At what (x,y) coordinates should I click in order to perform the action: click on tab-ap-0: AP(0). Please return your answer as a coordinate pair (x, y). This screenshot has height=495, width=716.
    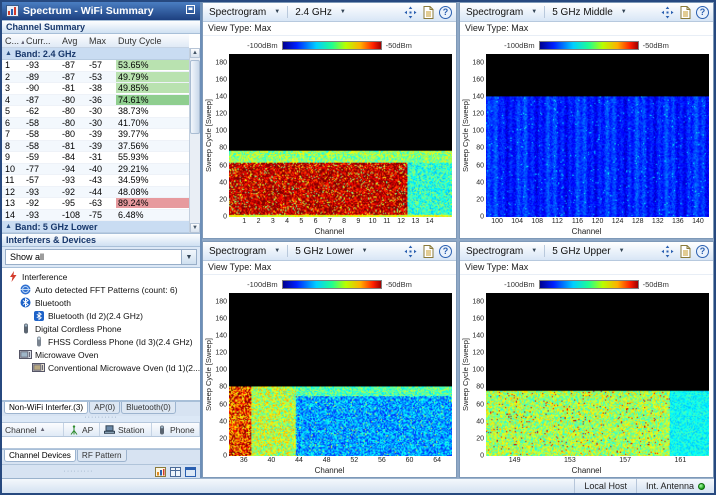
    Looking at the image, I should click on (105, 408).